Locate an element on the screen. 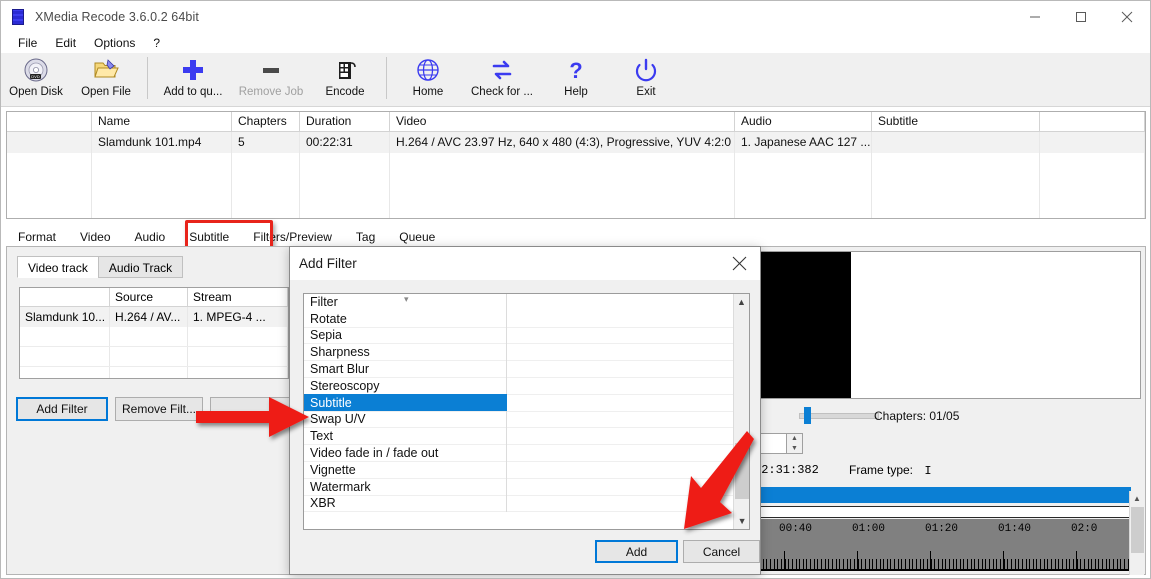  tab-subtitle: Subtitle is located at coordinates (209, 236).